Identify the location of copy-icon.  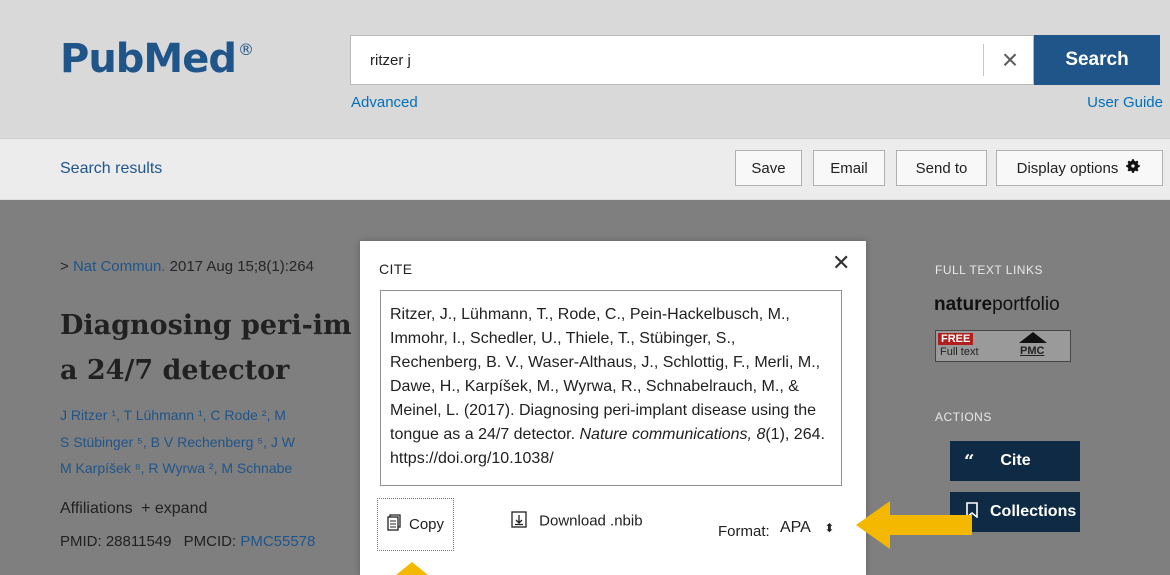
(394, 524).